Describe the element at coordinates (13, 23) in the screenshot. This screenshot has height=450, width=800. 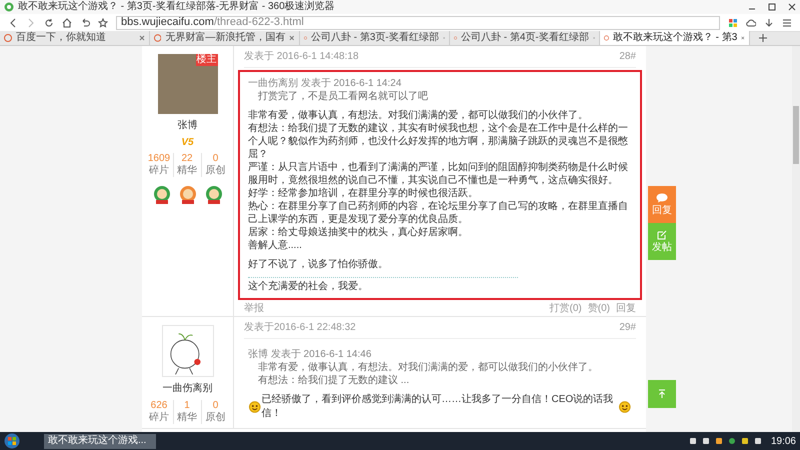
I see `back-icon` at that location.